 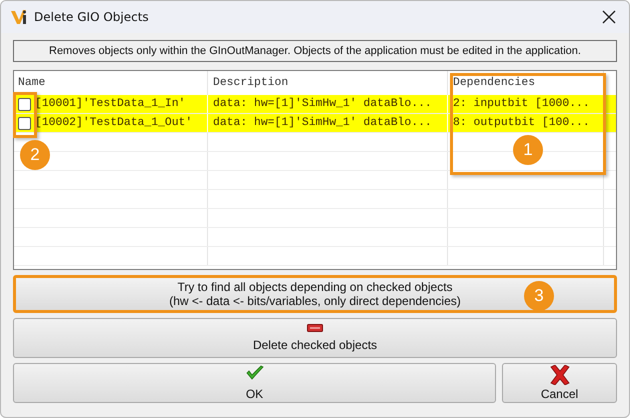 I want to click on close-icon, so click(x=609, y=17).